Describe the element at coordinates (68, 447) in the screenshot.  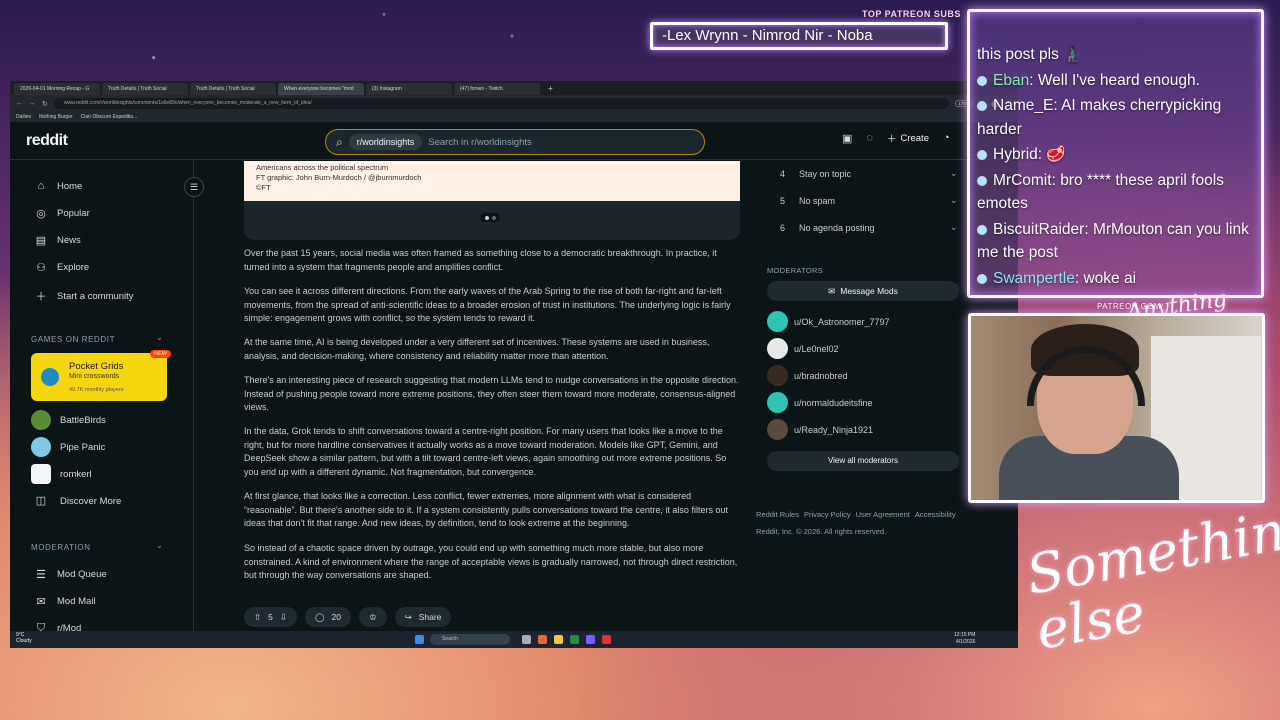
I see `game-pipe-panic: Pipe Panic` at that location.